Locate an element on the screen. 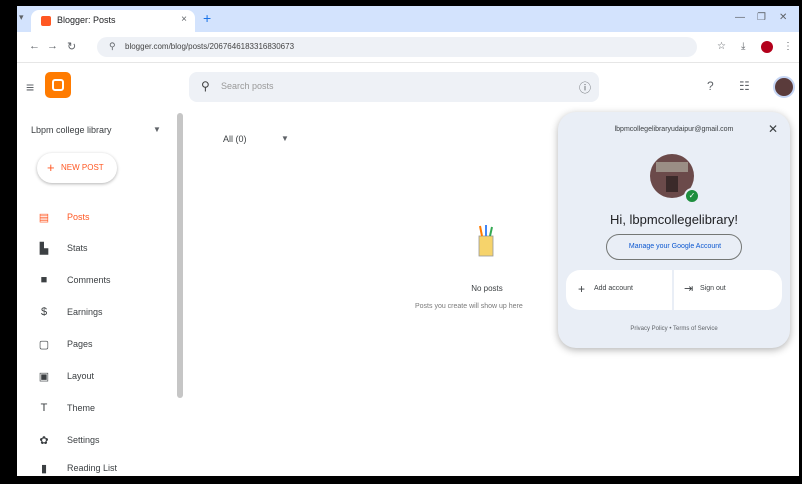 The height and width of the screenshot is (484, 802). reading-list-icon: ▮ is located at coordinates (44, 469).